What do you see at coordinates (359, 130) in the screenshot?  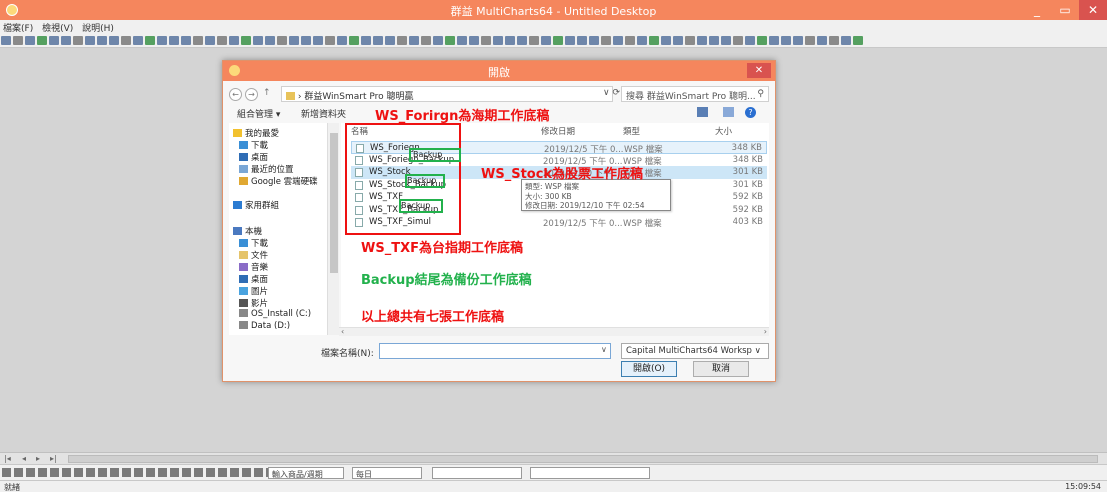 I see `column-name: 名稱` at bounding box center [359, 130].